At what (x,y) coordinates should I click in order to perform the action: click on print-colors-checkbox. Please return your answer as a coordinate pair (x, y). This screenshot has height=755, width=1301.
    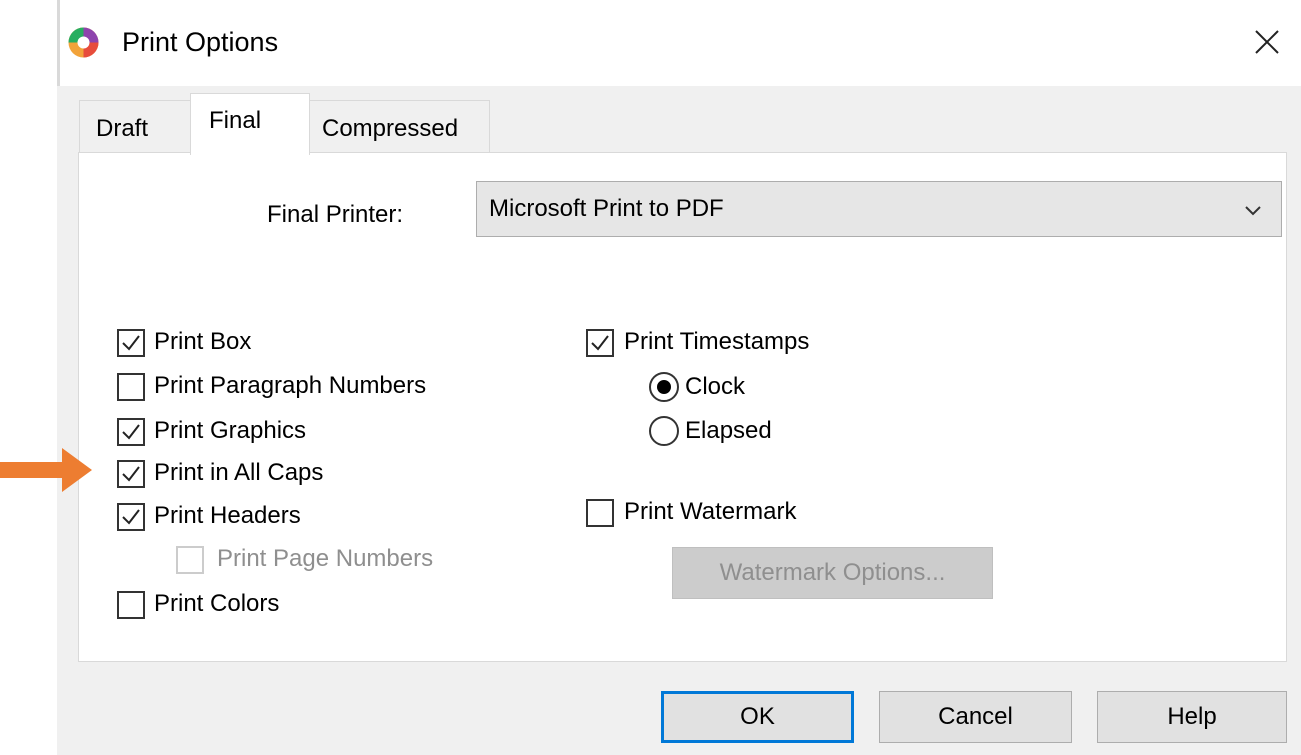
    Looking at the image, I should click on (131, 605).